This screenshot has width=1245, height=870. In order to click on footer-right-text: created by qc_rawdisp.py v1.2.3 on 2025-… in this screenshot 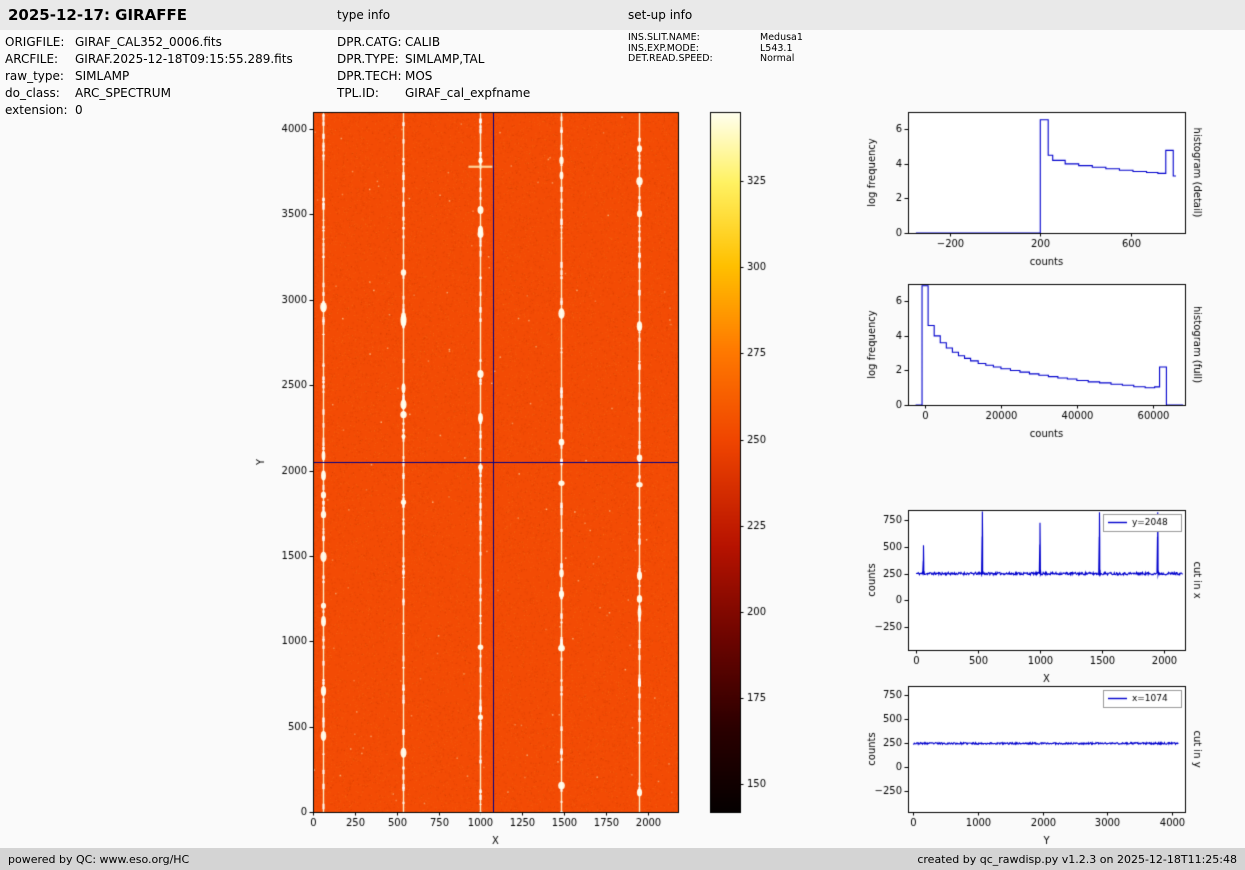, I will do `click(1077, 859)`.